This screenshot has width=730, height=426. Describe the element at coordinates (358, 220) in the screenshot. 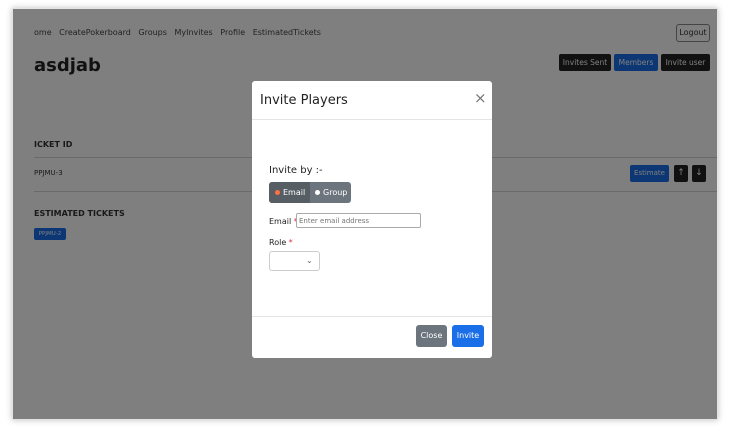

I see `email-input` at that location.